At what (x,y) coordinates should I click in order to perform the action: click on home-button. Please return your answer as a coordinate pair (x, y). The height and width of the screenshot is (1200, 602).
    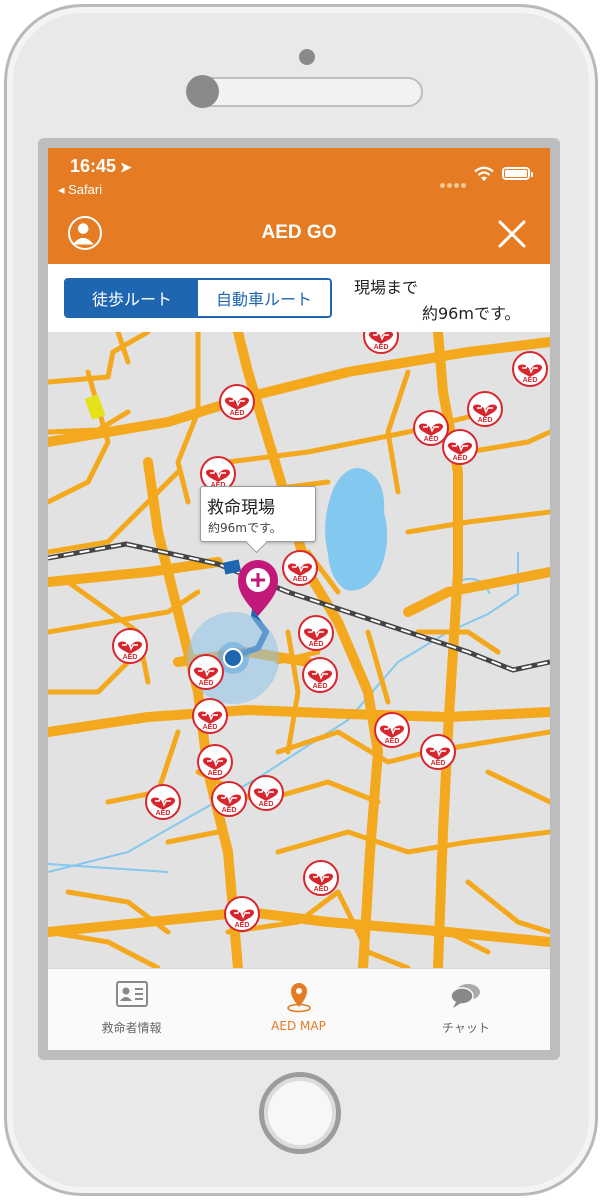
    Looking at the image, I should click on (300, 1113).